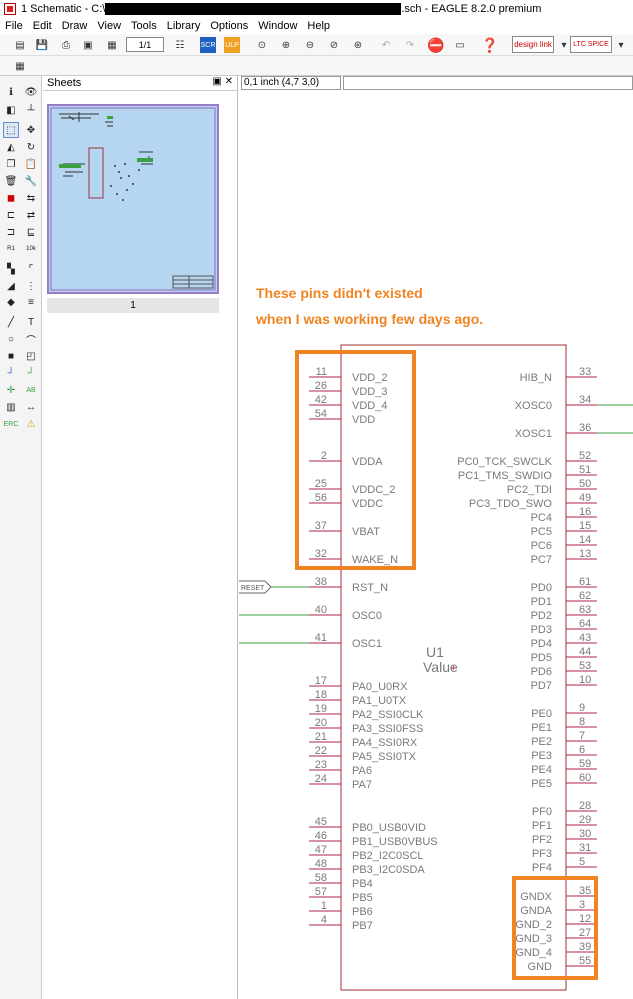 The height and width of the screenshot is (999, 633). What do you see at coordinates (11, 286) in the screenshot?
I see `split-wire-icon: ◢` at bounding box center [11, 286].